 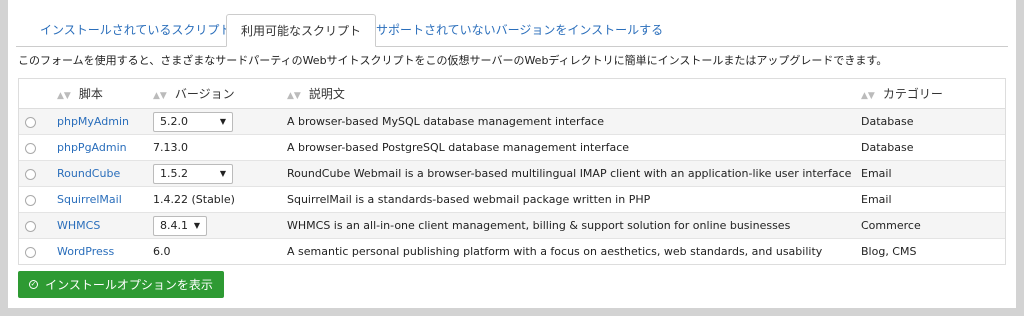 I want to click on script-version: 1.4.22 (Stable), so click(x=220, y=199).